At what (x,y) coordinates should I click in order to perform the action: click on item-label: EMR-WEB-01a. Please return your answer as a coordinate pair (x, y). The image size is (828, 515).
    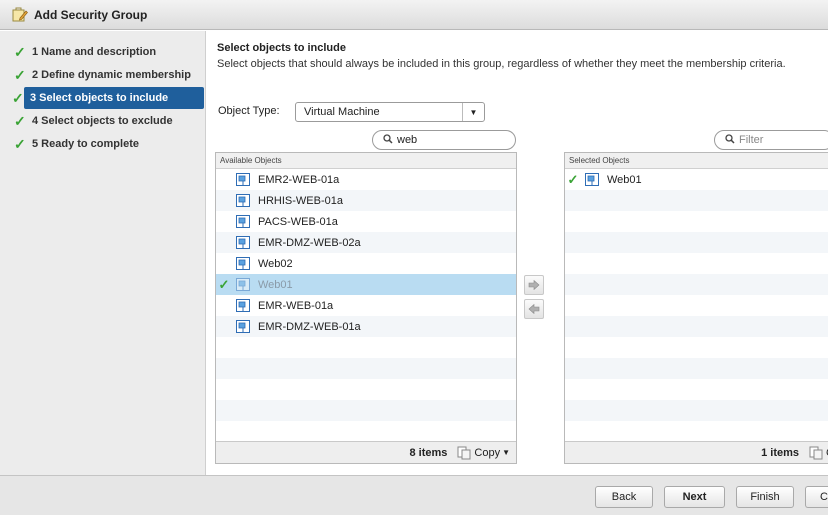
    Looking at the image, I should click on (296, 305).